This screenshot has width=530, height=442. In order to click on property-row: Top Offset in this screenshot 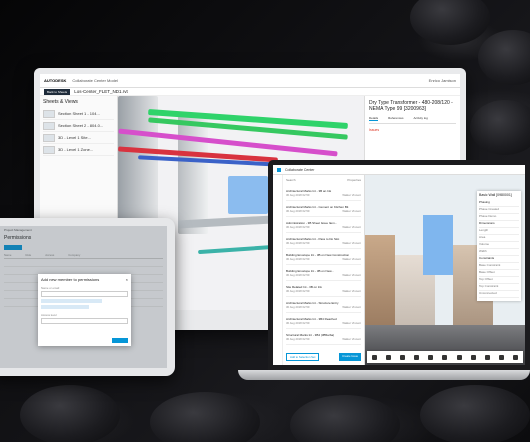, I will do `click(499, 280)`.